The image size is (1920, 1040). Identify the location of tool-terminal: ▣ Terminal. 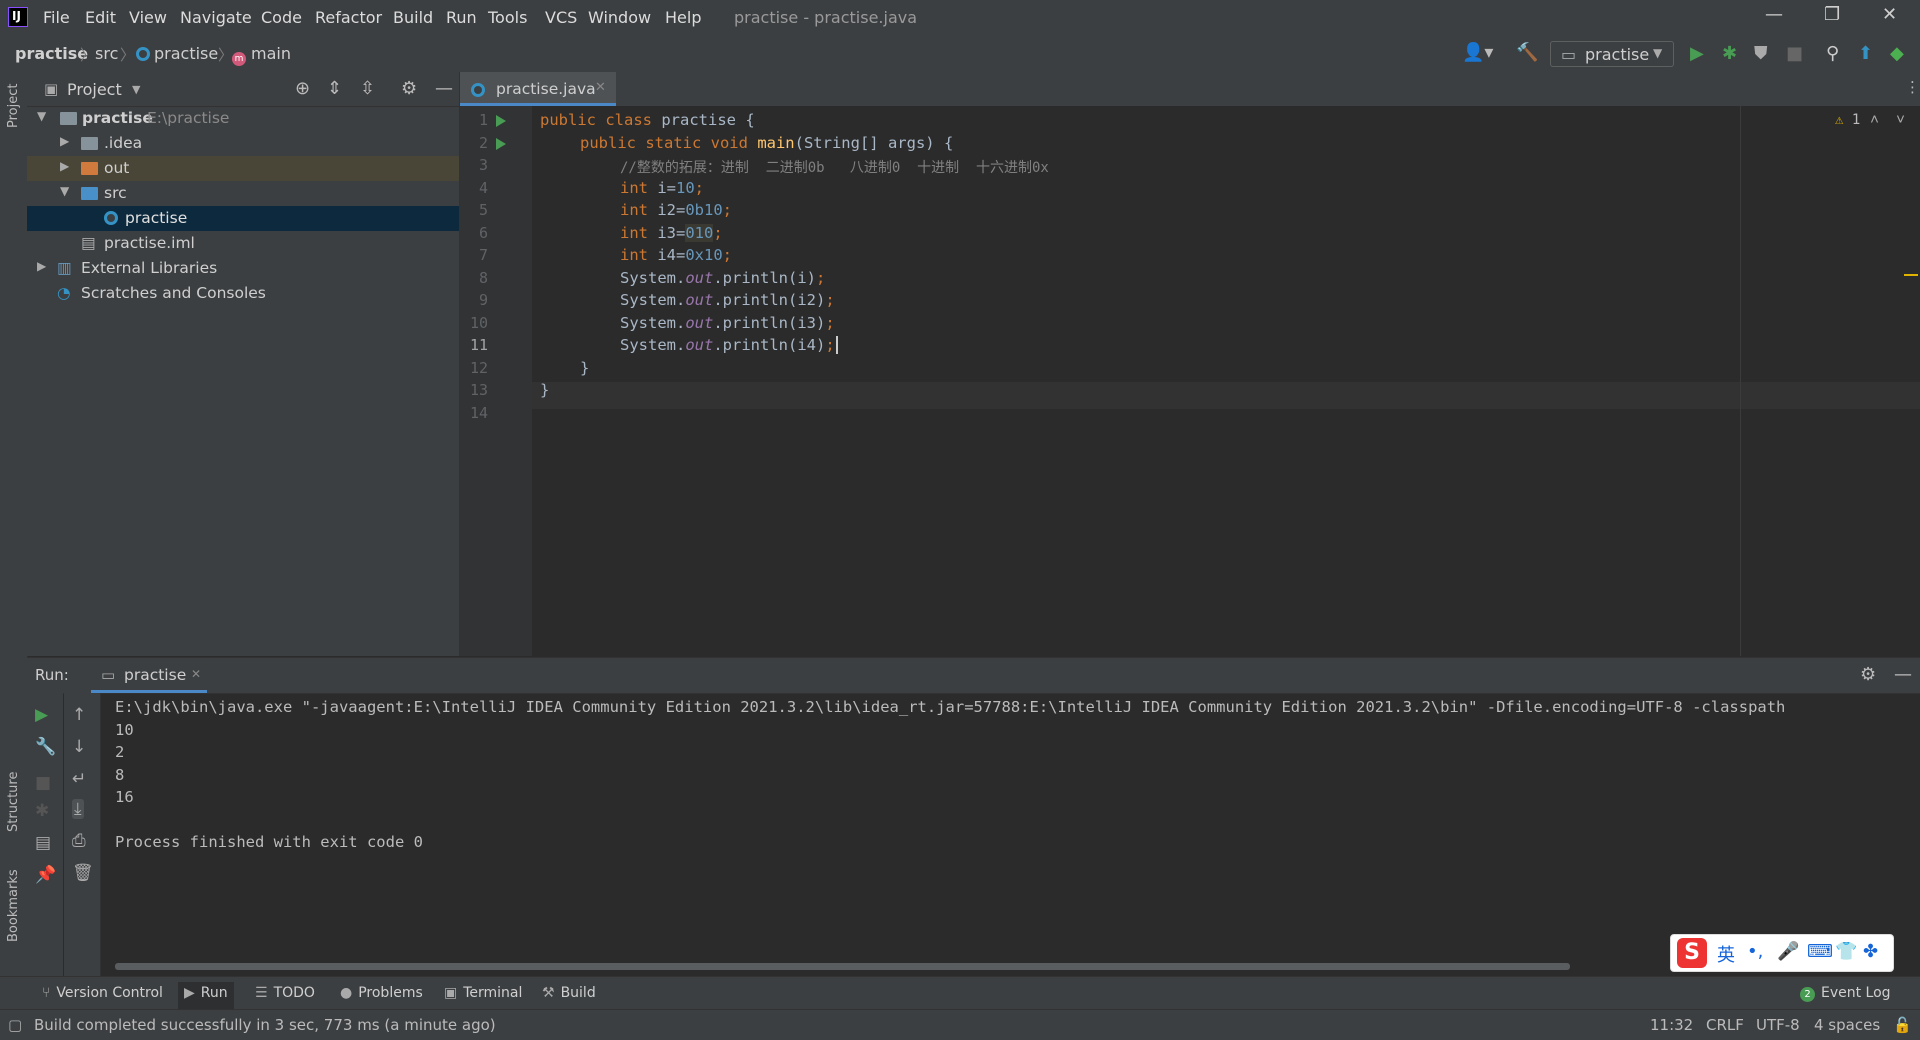
(483, 993).